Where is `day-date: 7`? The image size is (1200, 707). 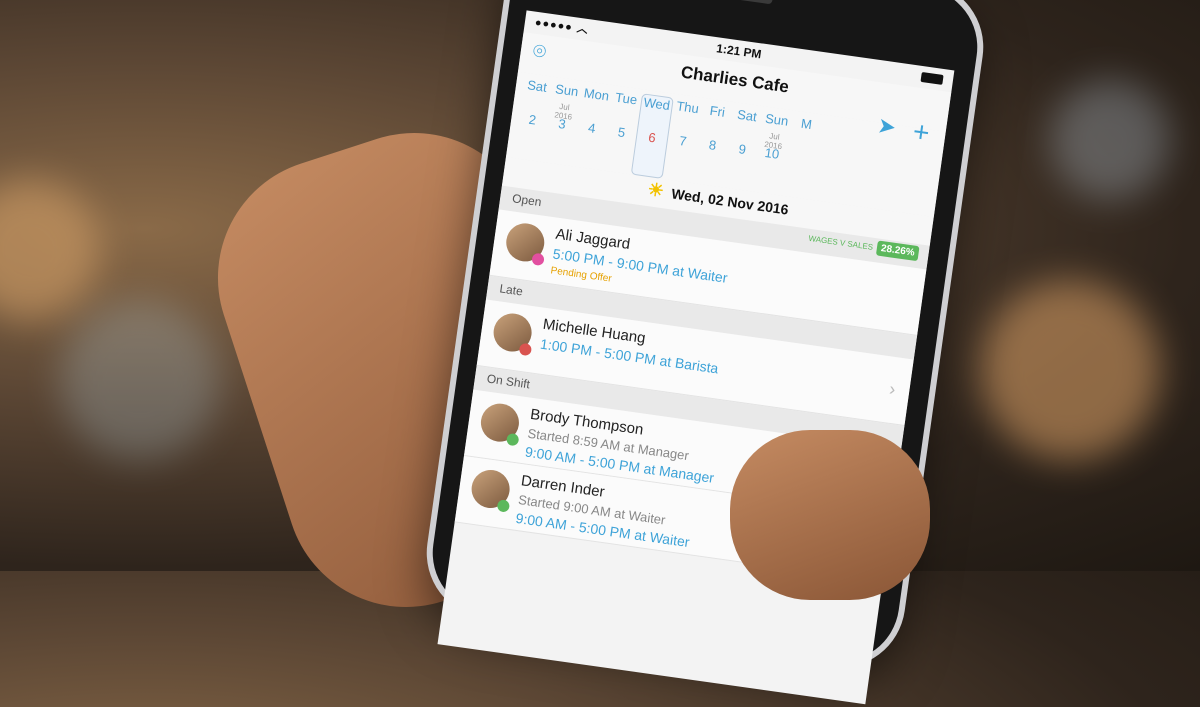 day-date: 7 is located at coordinates (683, 140).